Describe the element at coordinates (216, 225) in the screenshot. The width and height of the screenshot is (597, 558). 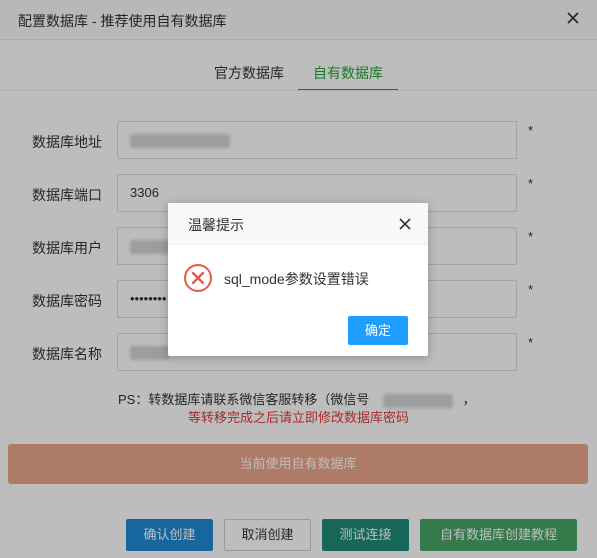
I see `alert-title: 温馨提示` at that location.